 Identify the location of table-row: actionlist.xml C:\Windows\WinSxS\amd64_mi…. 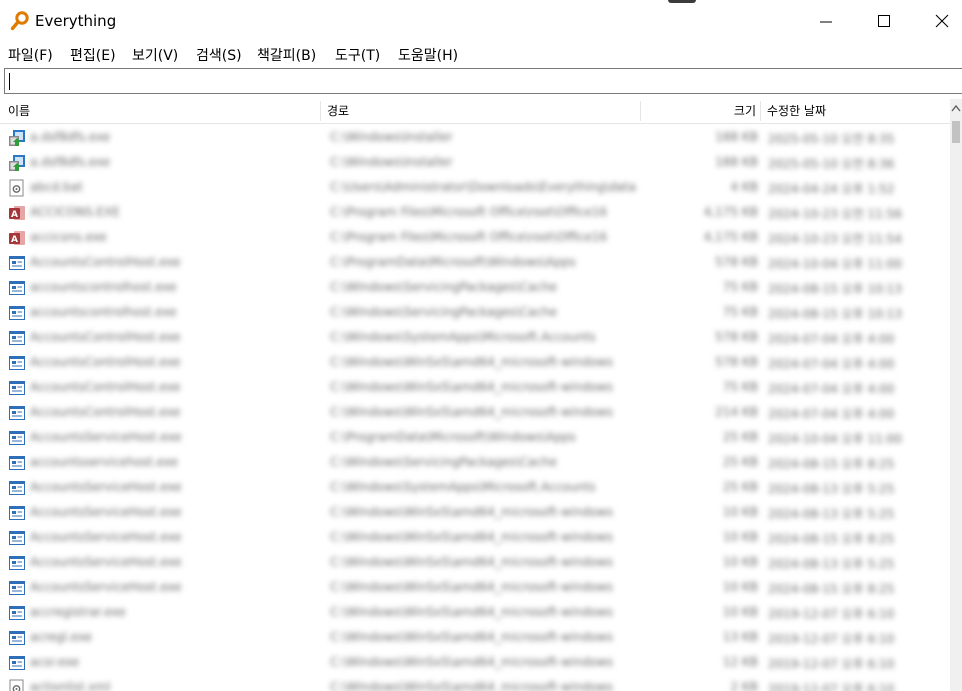
(475, 683).